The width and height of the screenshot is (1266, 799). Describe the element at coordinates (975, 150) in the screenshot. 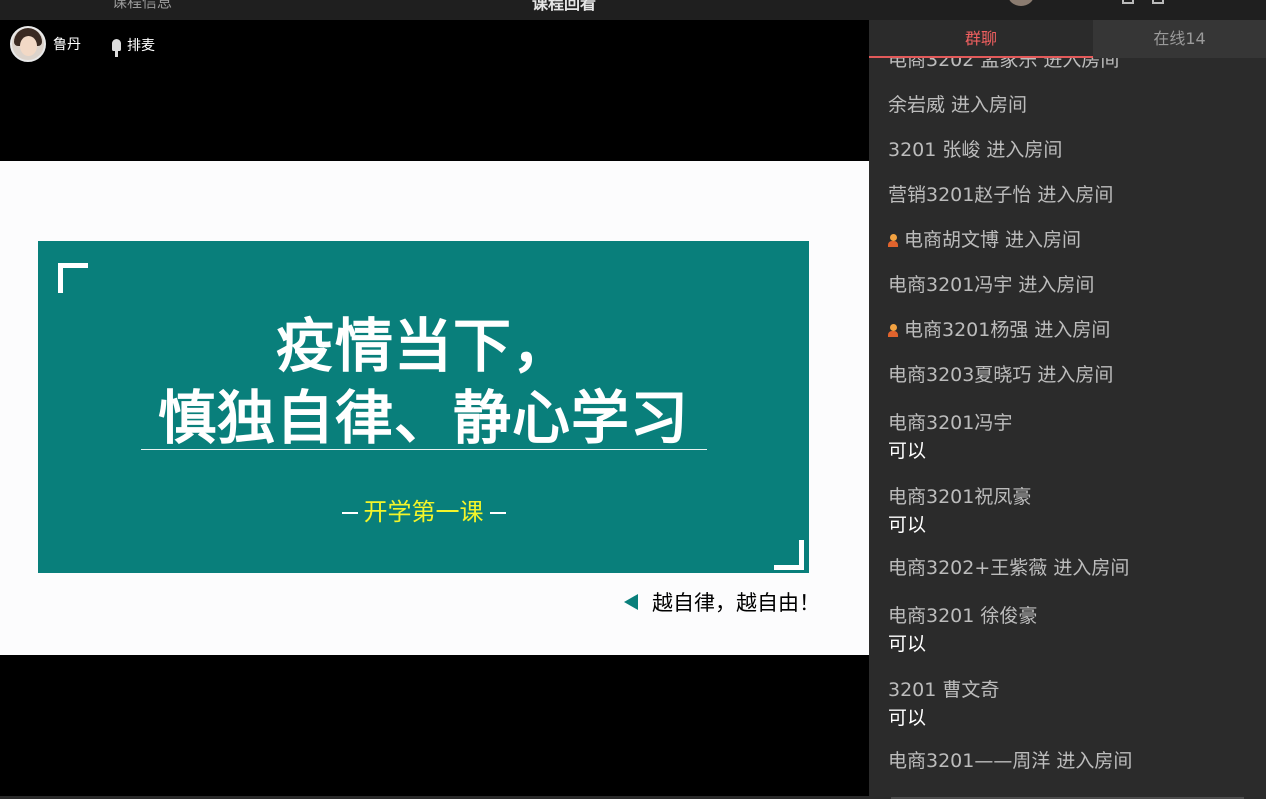

I see `join-notice: 3201 张峻 进入房间` at that location.